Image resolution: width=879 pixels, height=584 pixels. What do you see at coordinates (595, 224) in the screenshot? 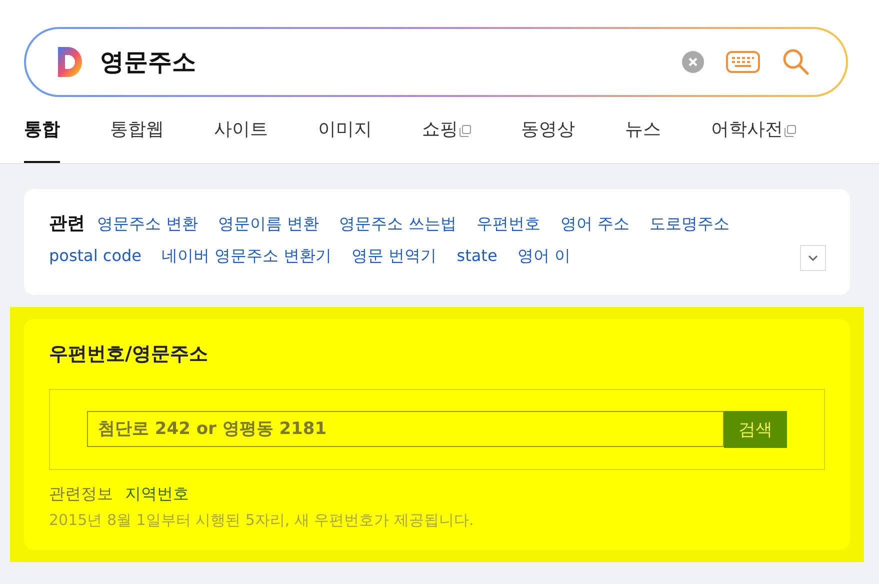
I see `related-link: 영어 주소` at bounding box center [595, 224].